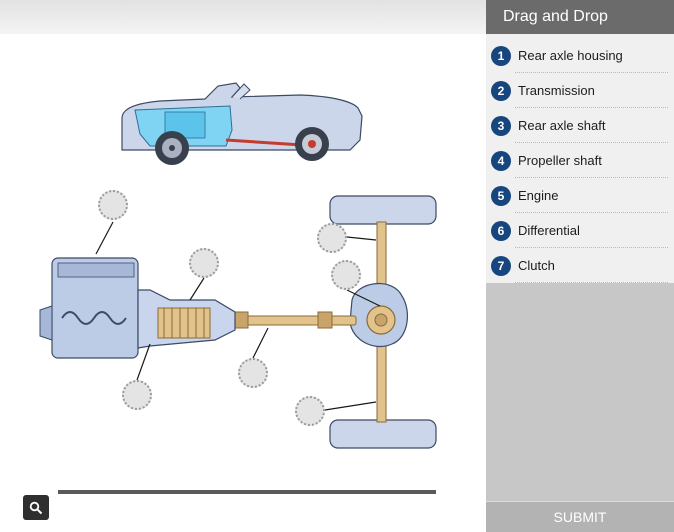 The image size is (674, 532). I want to click on drag-item-7: 7 Clutch, so click(580, 265).